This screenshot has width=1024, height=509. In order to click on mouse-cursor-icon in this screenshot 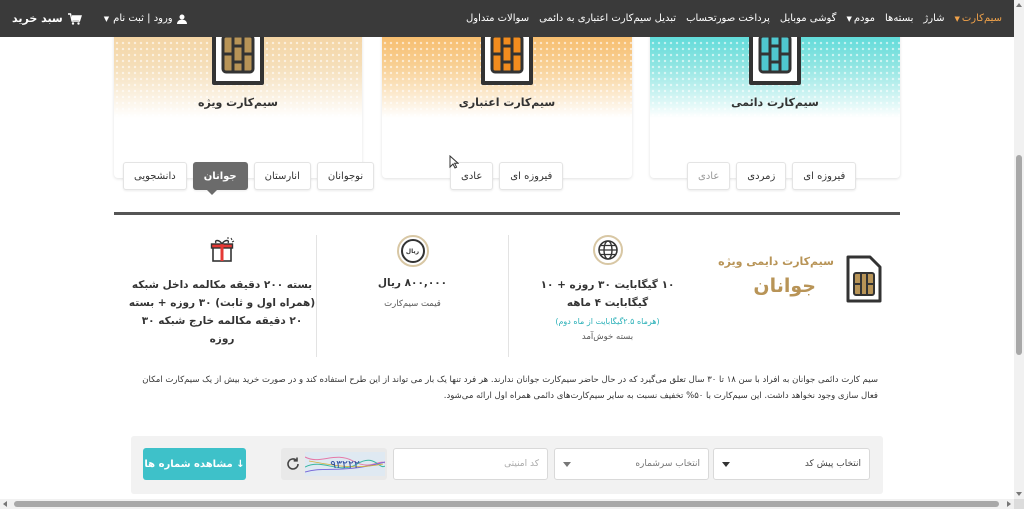, I will do `click(454, 162)`.